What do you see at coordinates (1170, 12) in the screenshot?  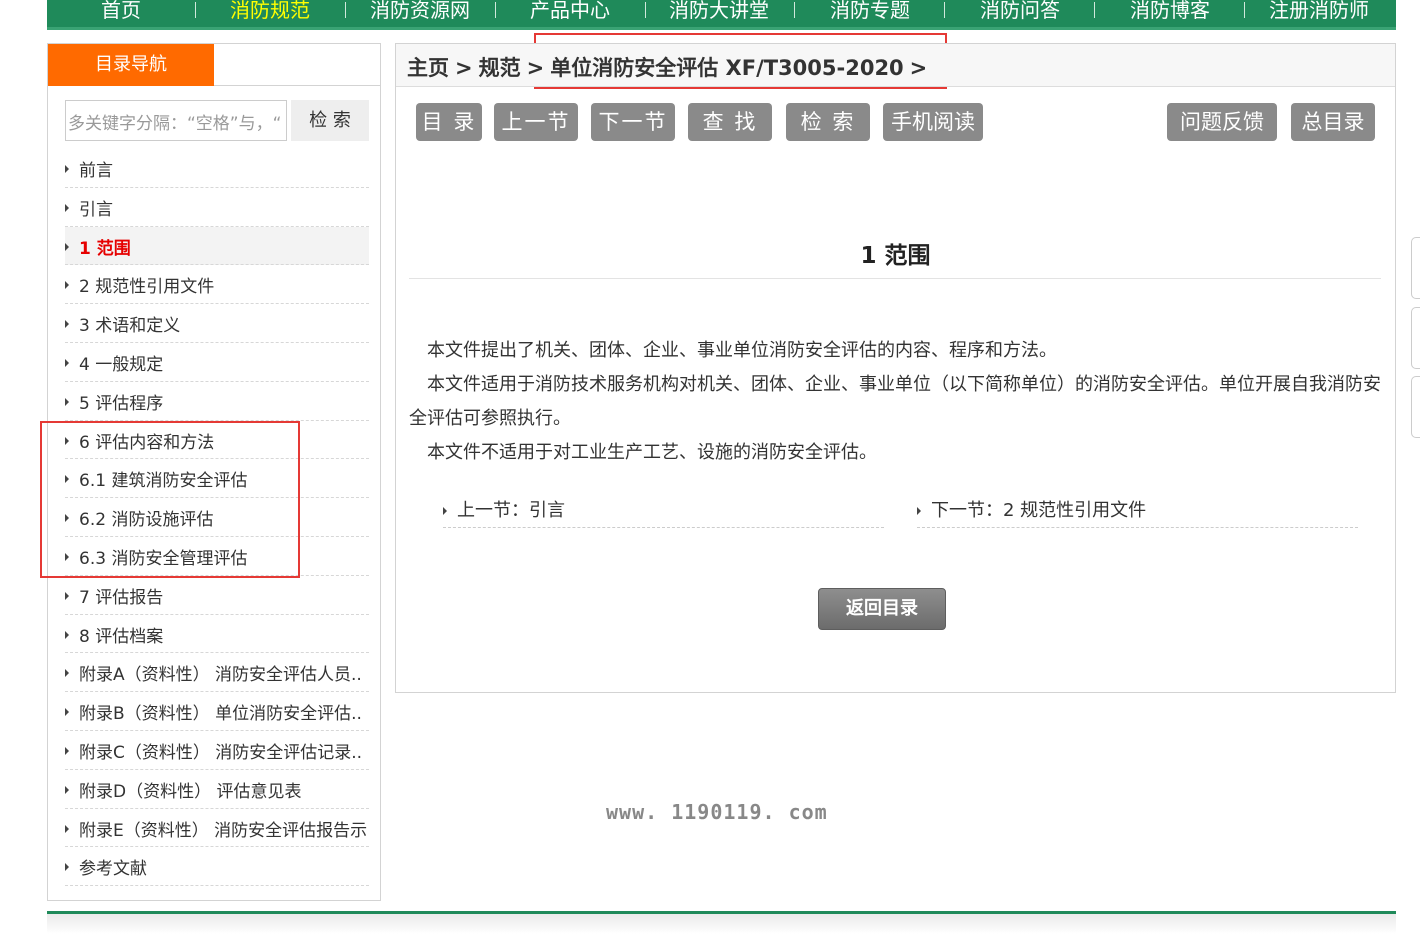 I see `nav-blog: 消防博客` at bounding box center [1170, 12].